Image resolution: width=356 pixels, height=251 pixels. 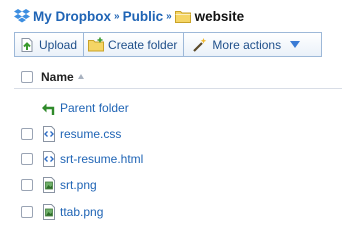 What do you see at coordinates (101, 159) in the screenshot?
I see `file-name-link: srt-resume.html` at bounding box center [101, 159].